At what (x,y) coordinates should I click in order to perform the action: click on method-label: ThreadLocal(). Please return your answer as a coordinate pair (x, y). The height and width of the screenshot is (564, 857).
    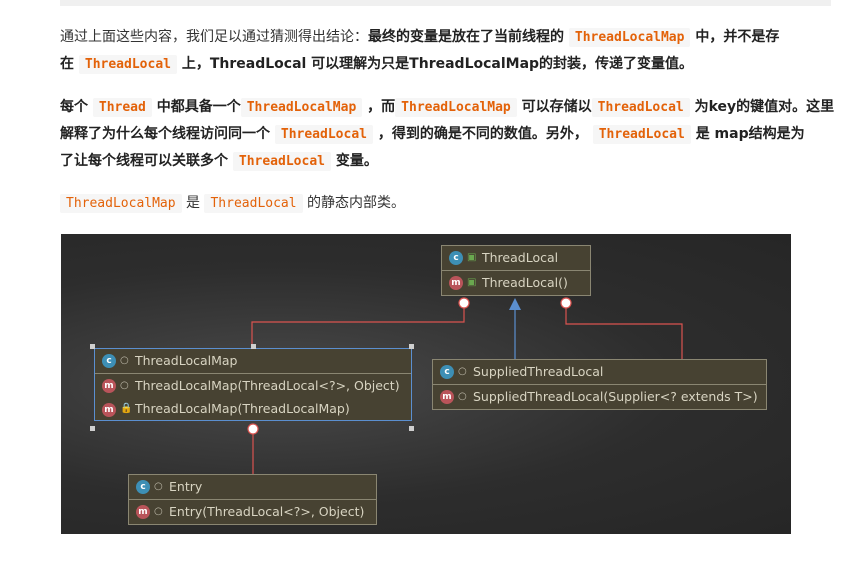
    Looking at the image, I should click on (525, 282).